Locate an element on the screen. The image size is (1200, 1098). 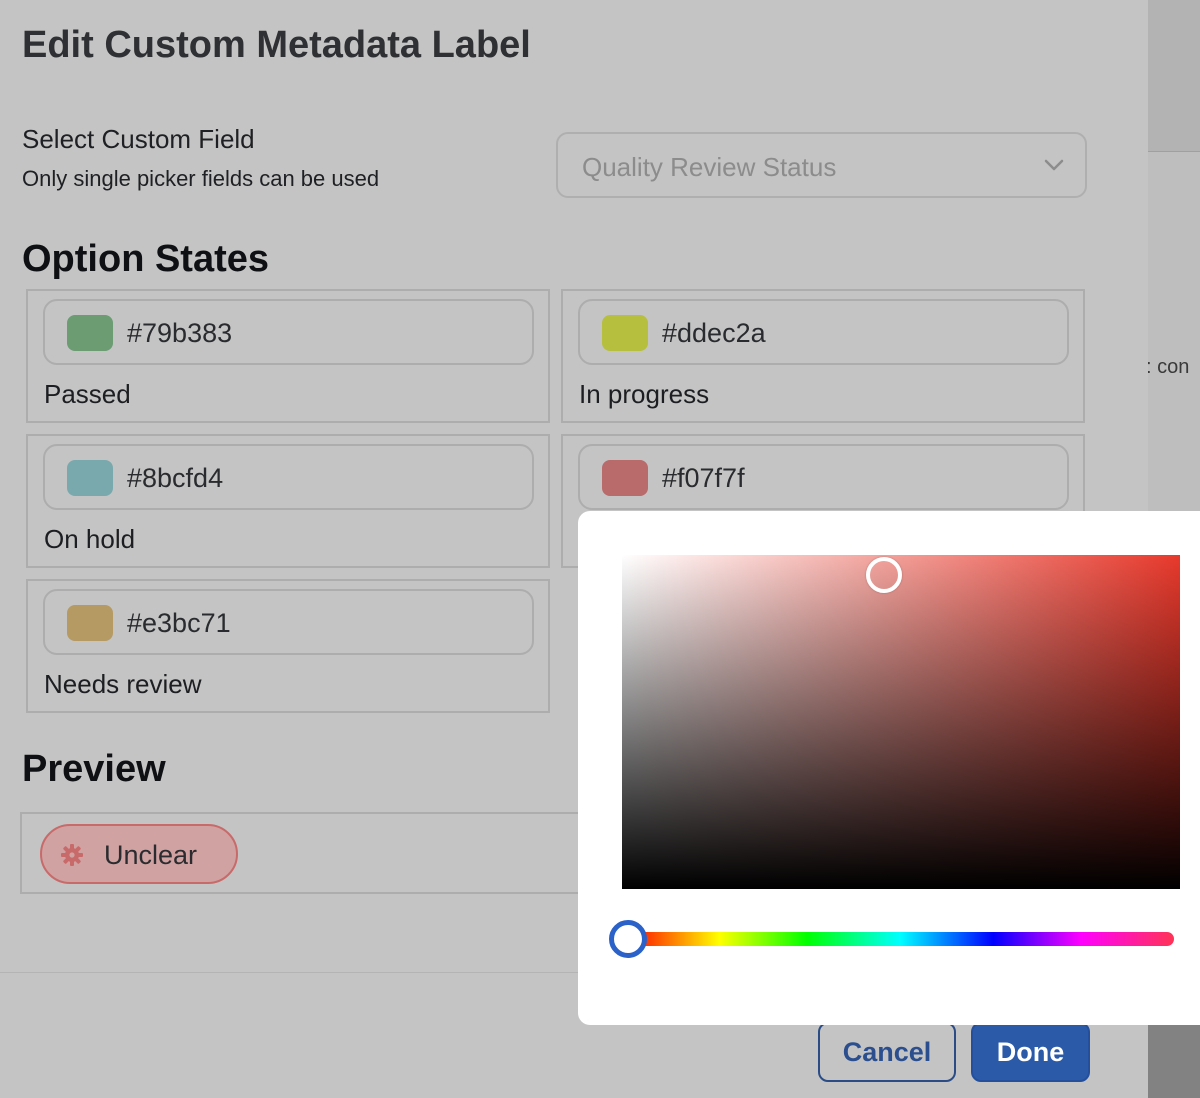
color-hex: #e3bc71 is located at coordinates (179, 623).